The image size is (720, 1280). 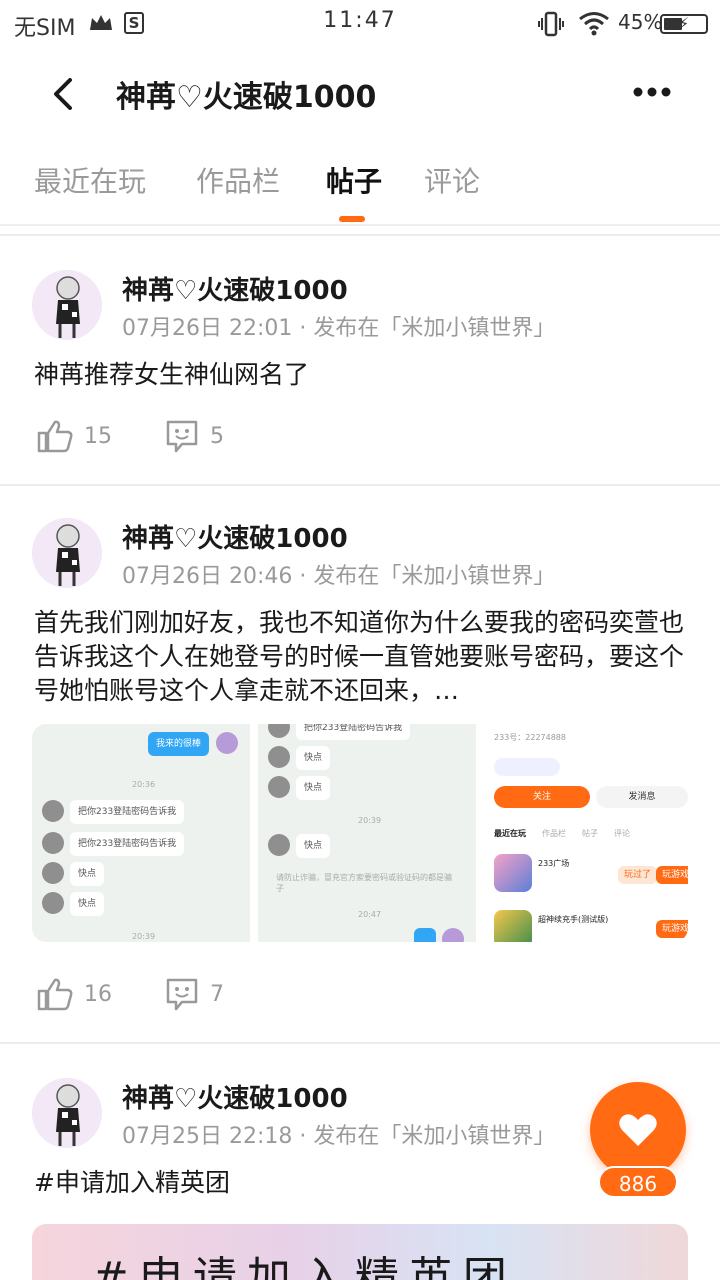 What do you see at coordinates (98, 994) in the screenshot?
I see `like-count: 16` at bounding box center [98, 994].